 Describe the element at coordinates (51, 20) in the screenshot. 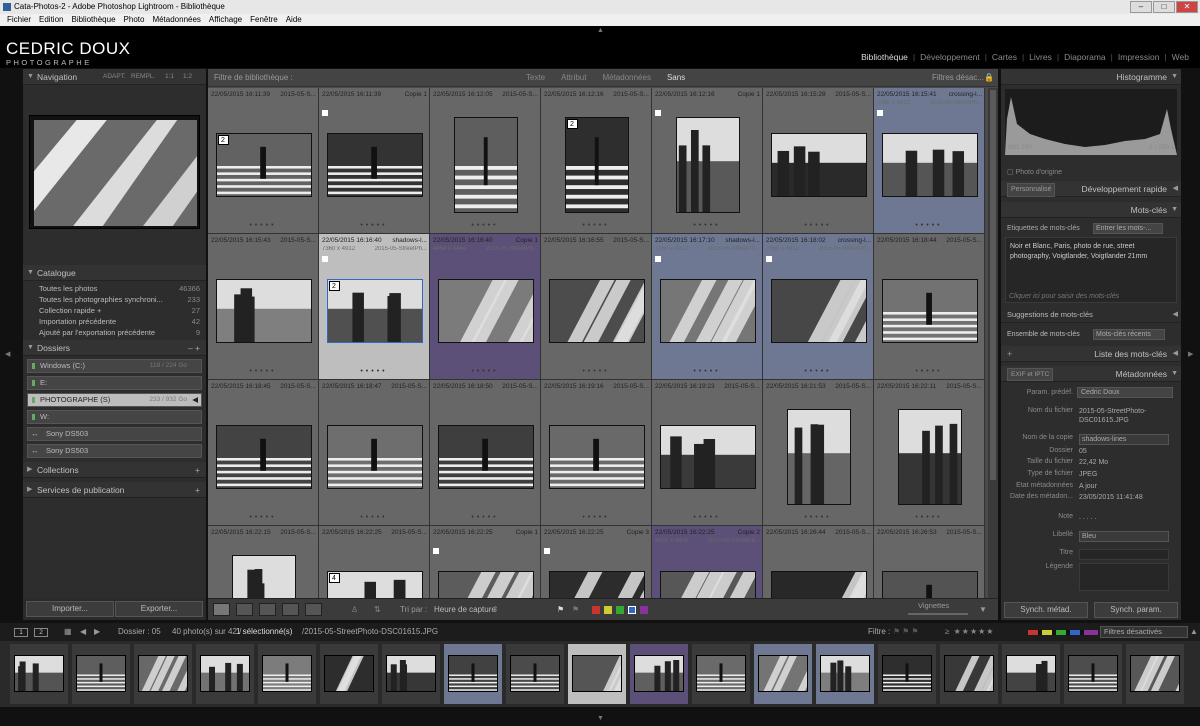

I see `menu-edition: Edition` at that location.